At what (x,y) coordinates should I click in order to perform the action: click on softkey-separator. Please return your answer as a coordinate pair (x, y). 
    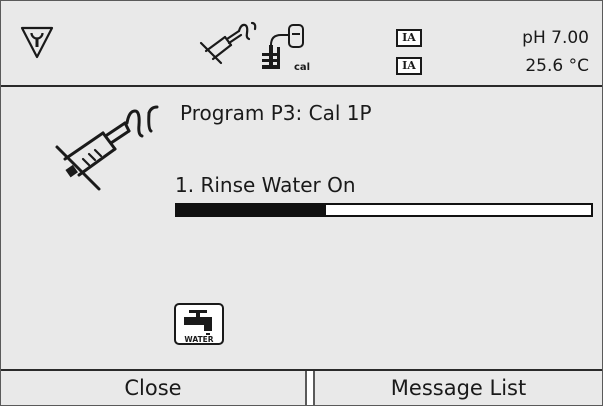
    Looking at the image, I should click on (310, 388).